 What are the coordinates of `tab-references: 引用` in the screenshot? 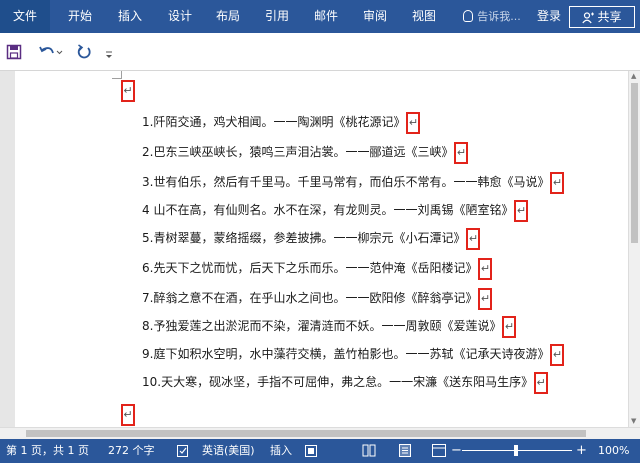 It's located at (277, 16).